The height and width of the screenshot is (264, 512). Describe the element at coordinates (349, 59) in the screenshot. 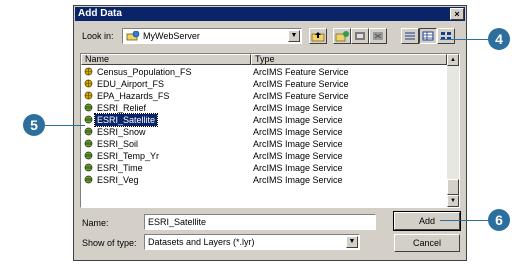

I see `column-header-type: Type` at that location.